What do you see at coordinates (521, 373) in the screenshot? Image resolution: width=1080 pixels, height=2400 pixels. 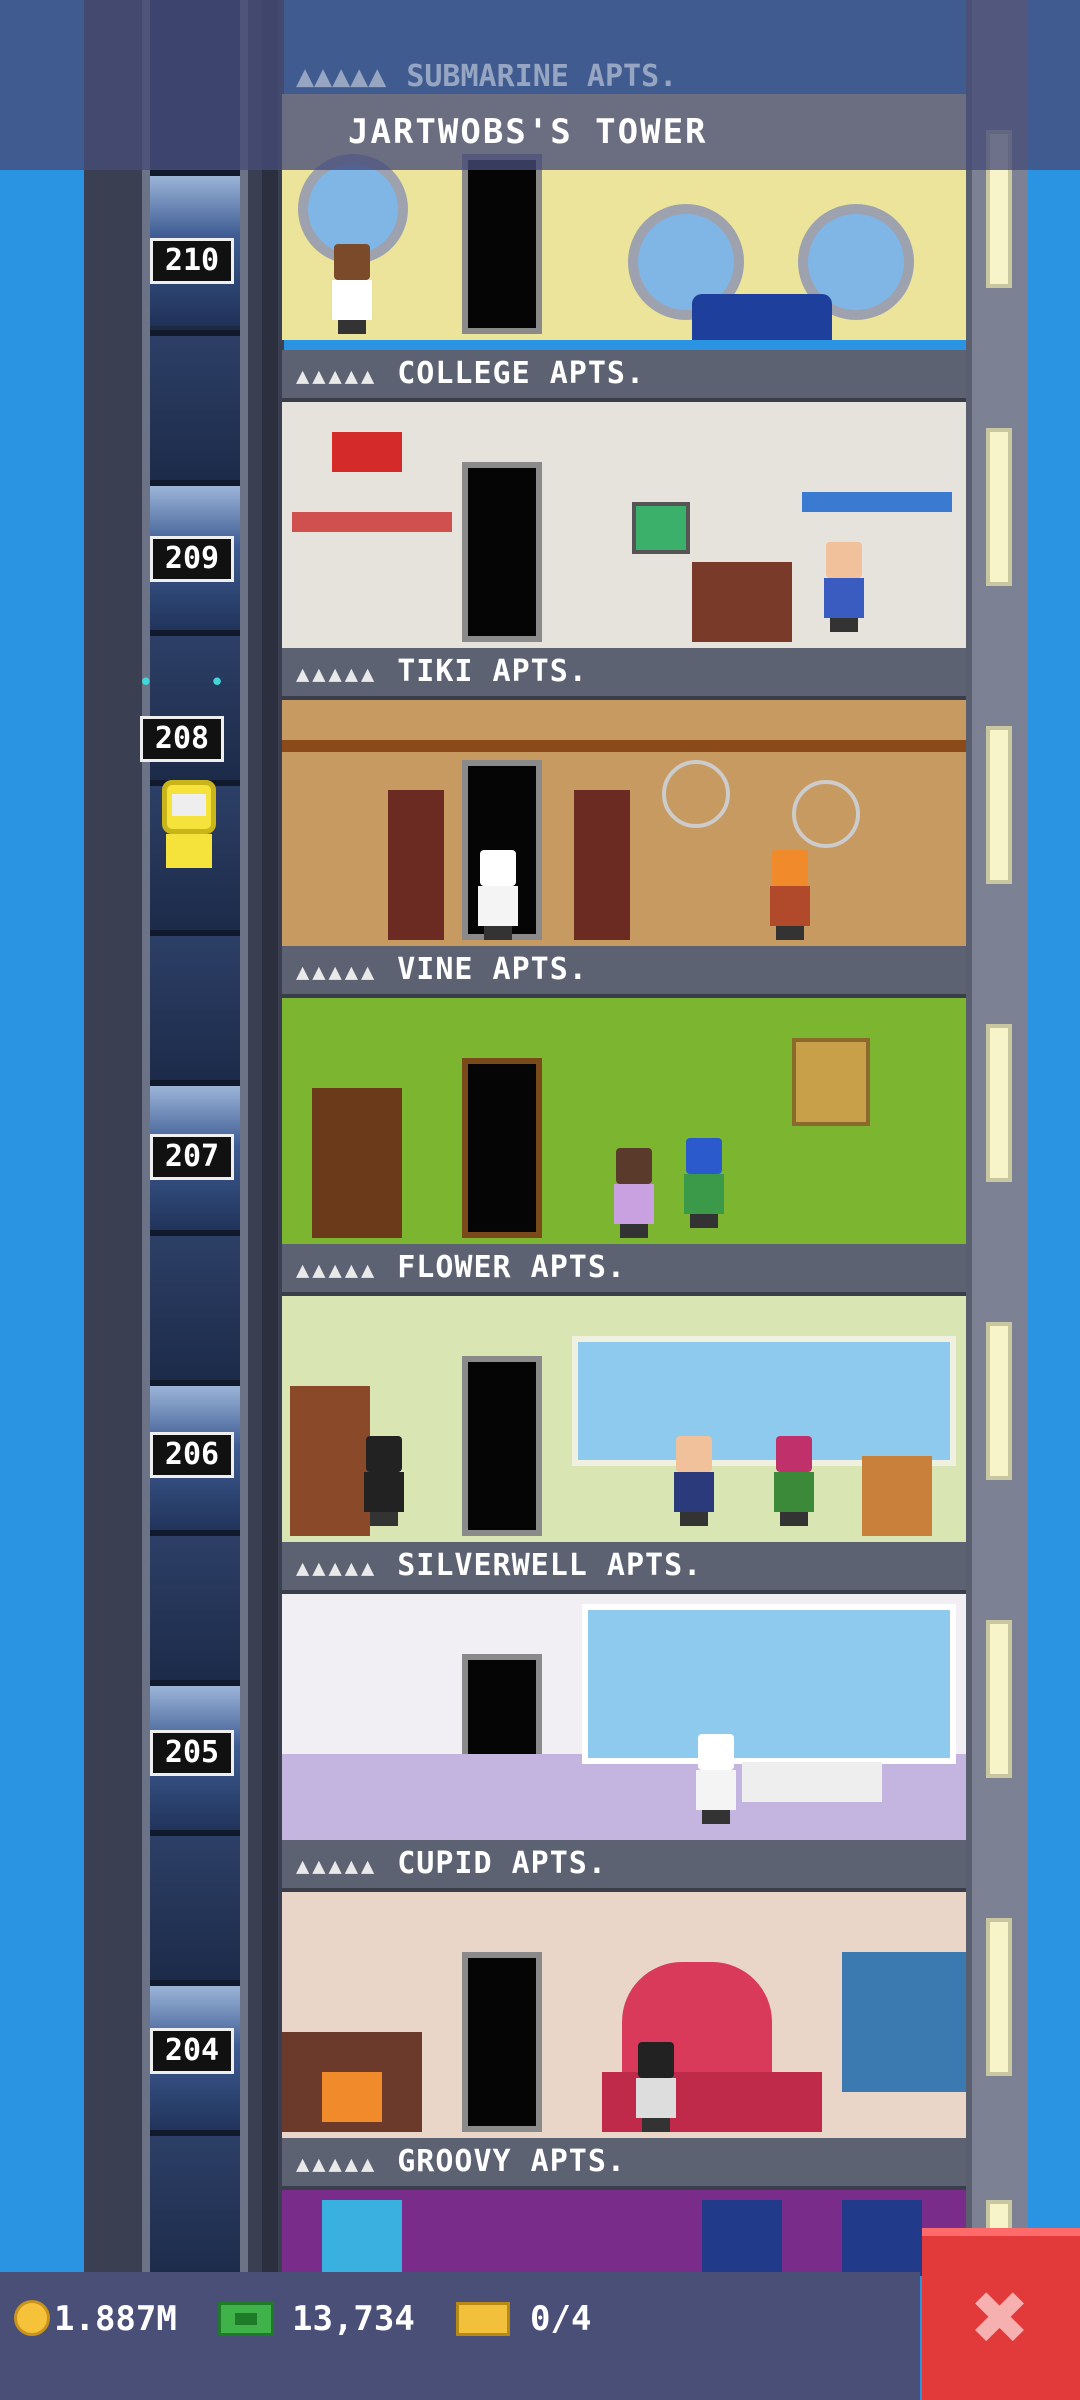 I see `floor-name: COLLEGE APTS.` at bounding box center [521, 373].